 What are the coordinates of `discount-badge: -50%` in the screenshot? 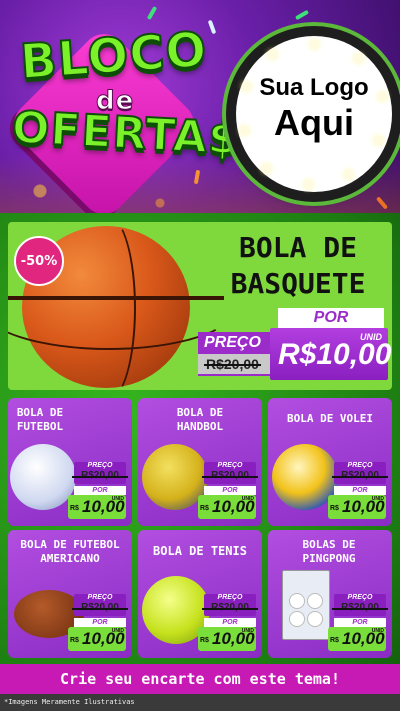 It's located at (39, 261).